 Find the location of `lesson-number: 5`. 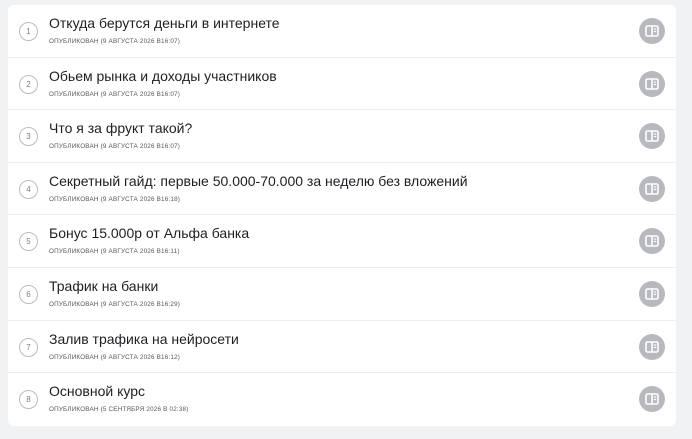

lesson-number: 5 is located at coordinates (28, 242).